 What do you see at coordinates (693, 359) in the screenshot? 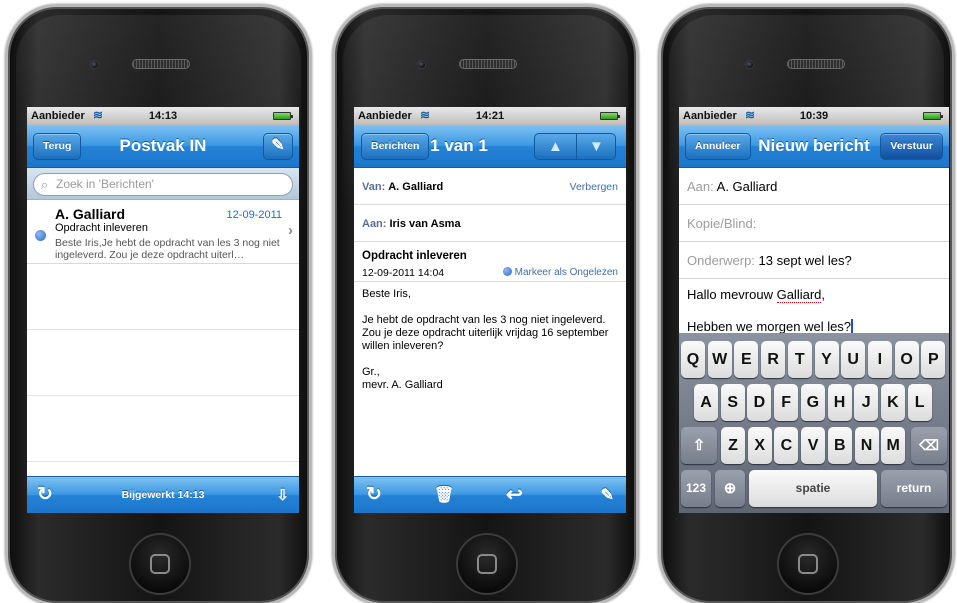
I see `key-q: Q` at bounding box center [693, 359].